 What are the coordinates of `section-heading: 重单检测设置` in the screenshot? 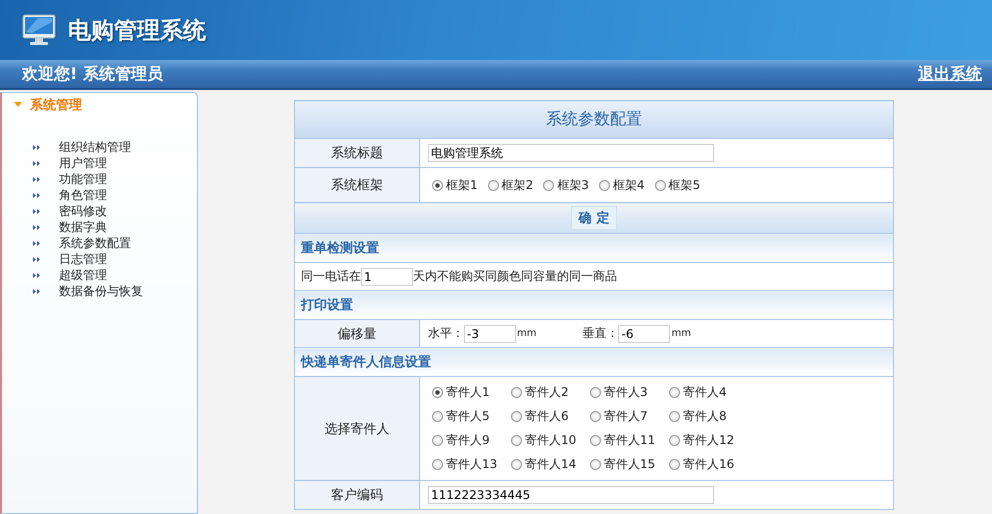 It's located at (594, 248).